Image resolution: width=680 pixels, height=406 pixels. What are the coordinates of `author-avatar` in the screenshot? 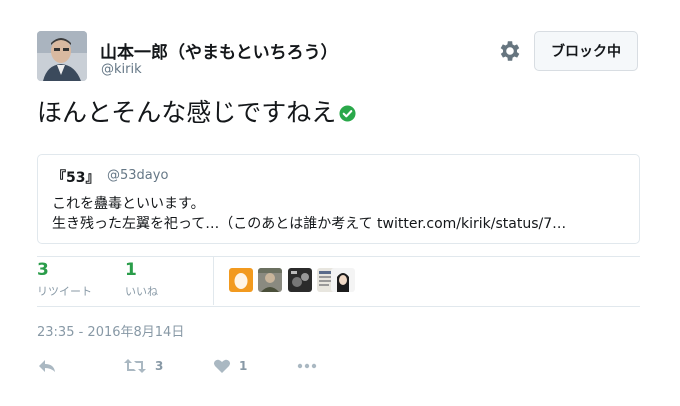 It's located at (62, 56).